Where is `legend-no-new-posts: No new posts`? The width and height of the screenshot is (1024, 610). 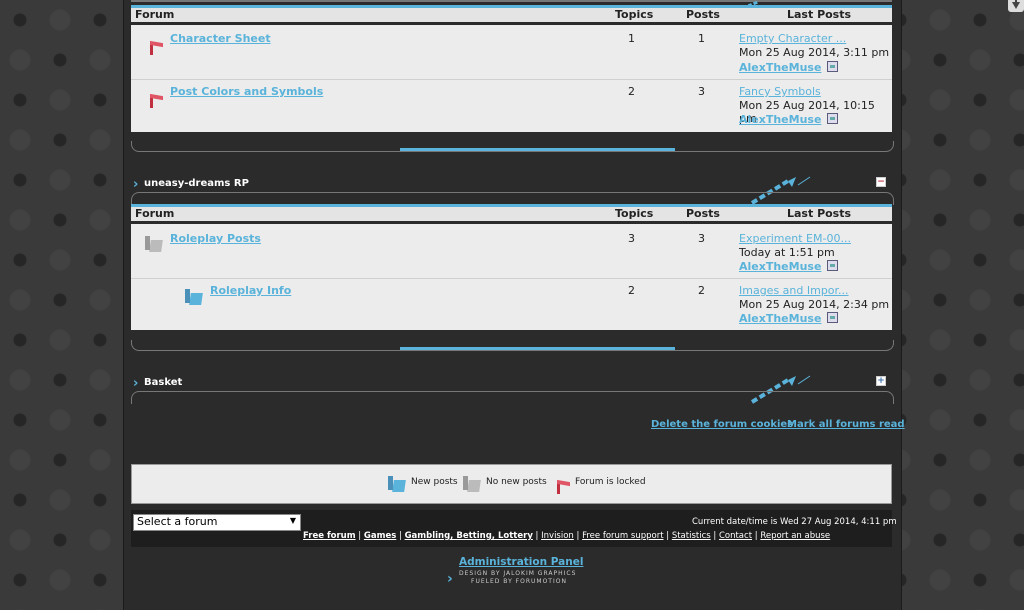
legend-no-new-posts: No new posts is located at coordinates (516, 482).